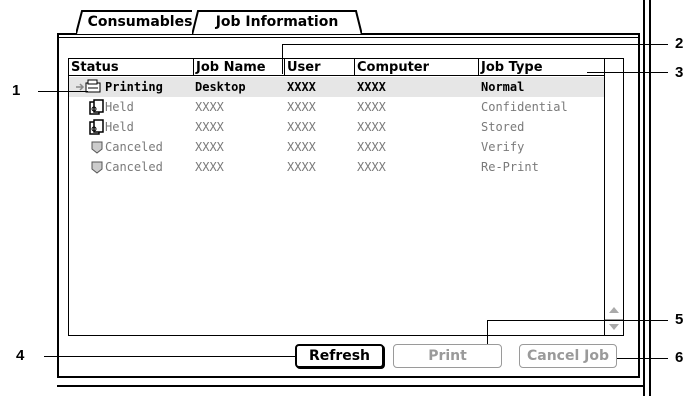  What do you see at coordinates (131, 67) in the screenshot?
I see `column-status: Status` at bounding box center [131, 67].